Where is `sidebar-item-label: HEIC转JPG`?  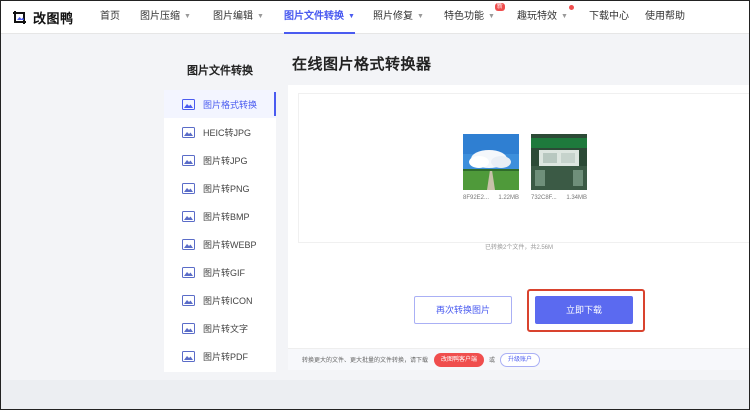
sidebar-item-label: HEIC转JPG is located at coordinates (227, 132).